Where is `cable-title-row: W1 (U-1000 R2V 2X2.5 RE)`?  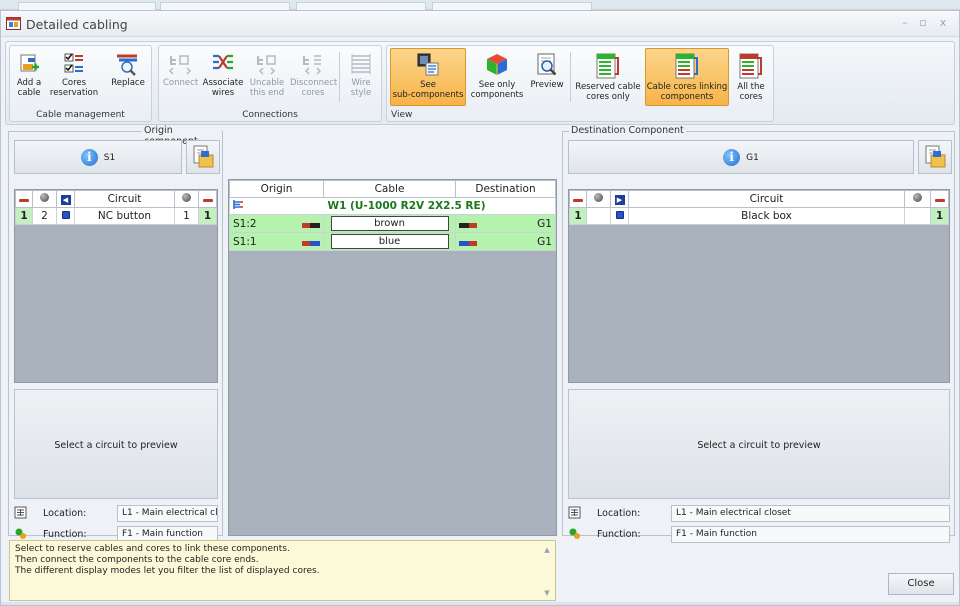 cable-title-row: W1 (U-1000 R2V 2X2.5 RE) is located at coordinates (392, 206).